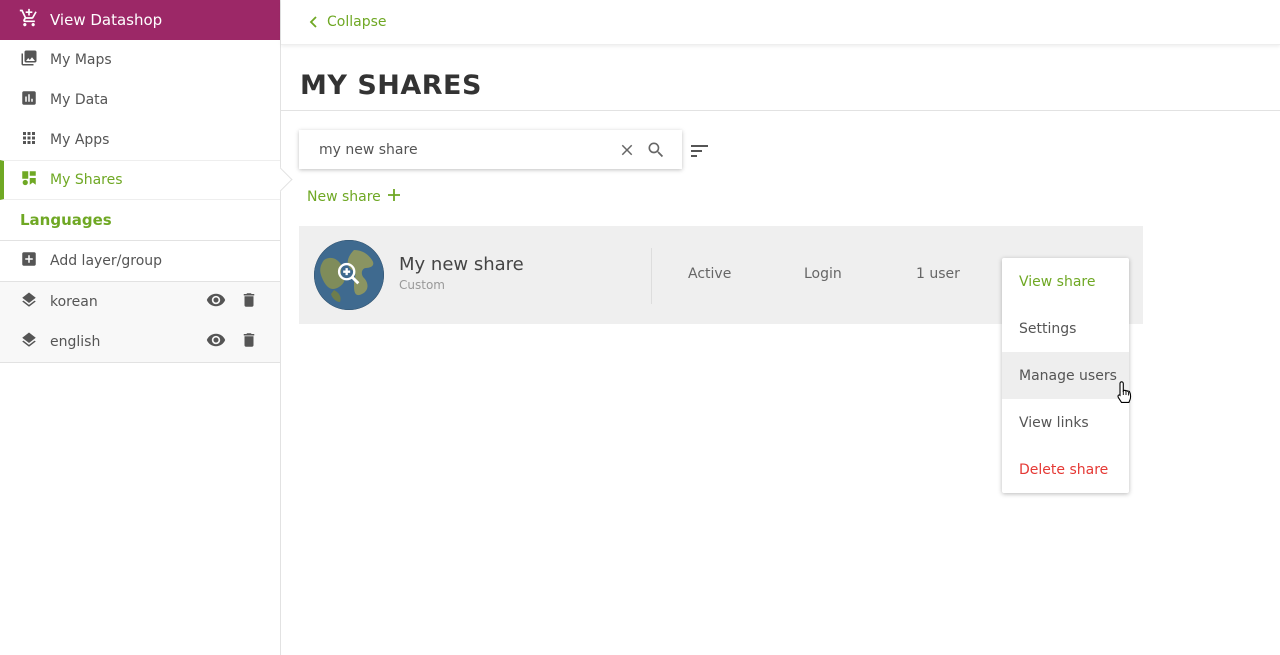 The image size is (1280, 655). Describe the element at coordinates (1065, 328) in the screenshot. I see `menu-item-settings: Settings` at that location.